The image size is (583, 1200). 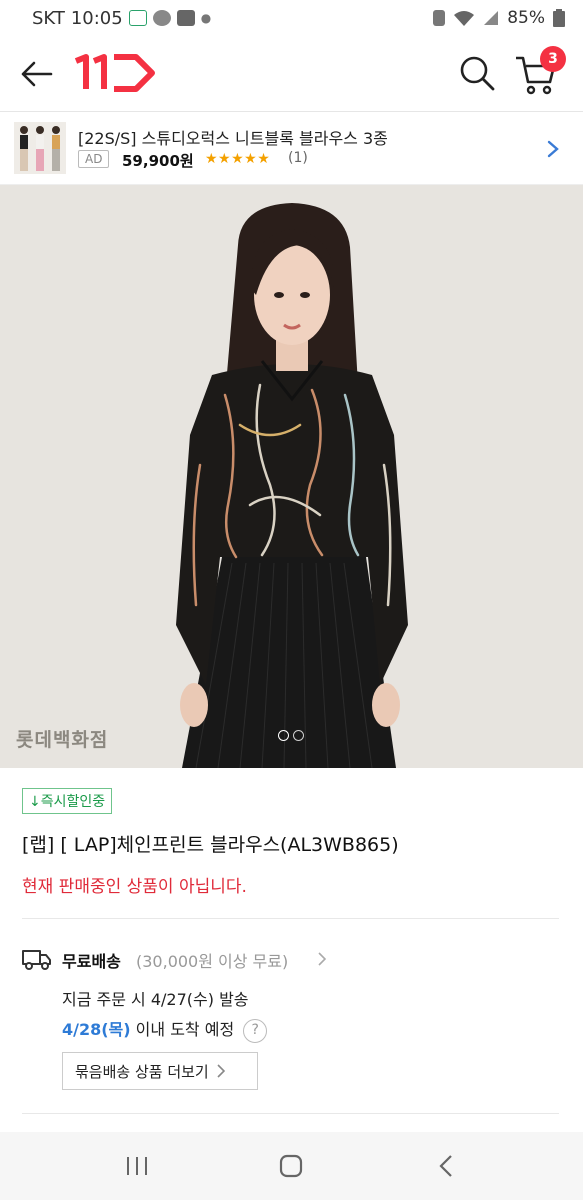 What do you see at coordinates (96, 1029) in the screenshot?
I see `arrival-date: 4/28(목)` at bounding box center [96, 1029].